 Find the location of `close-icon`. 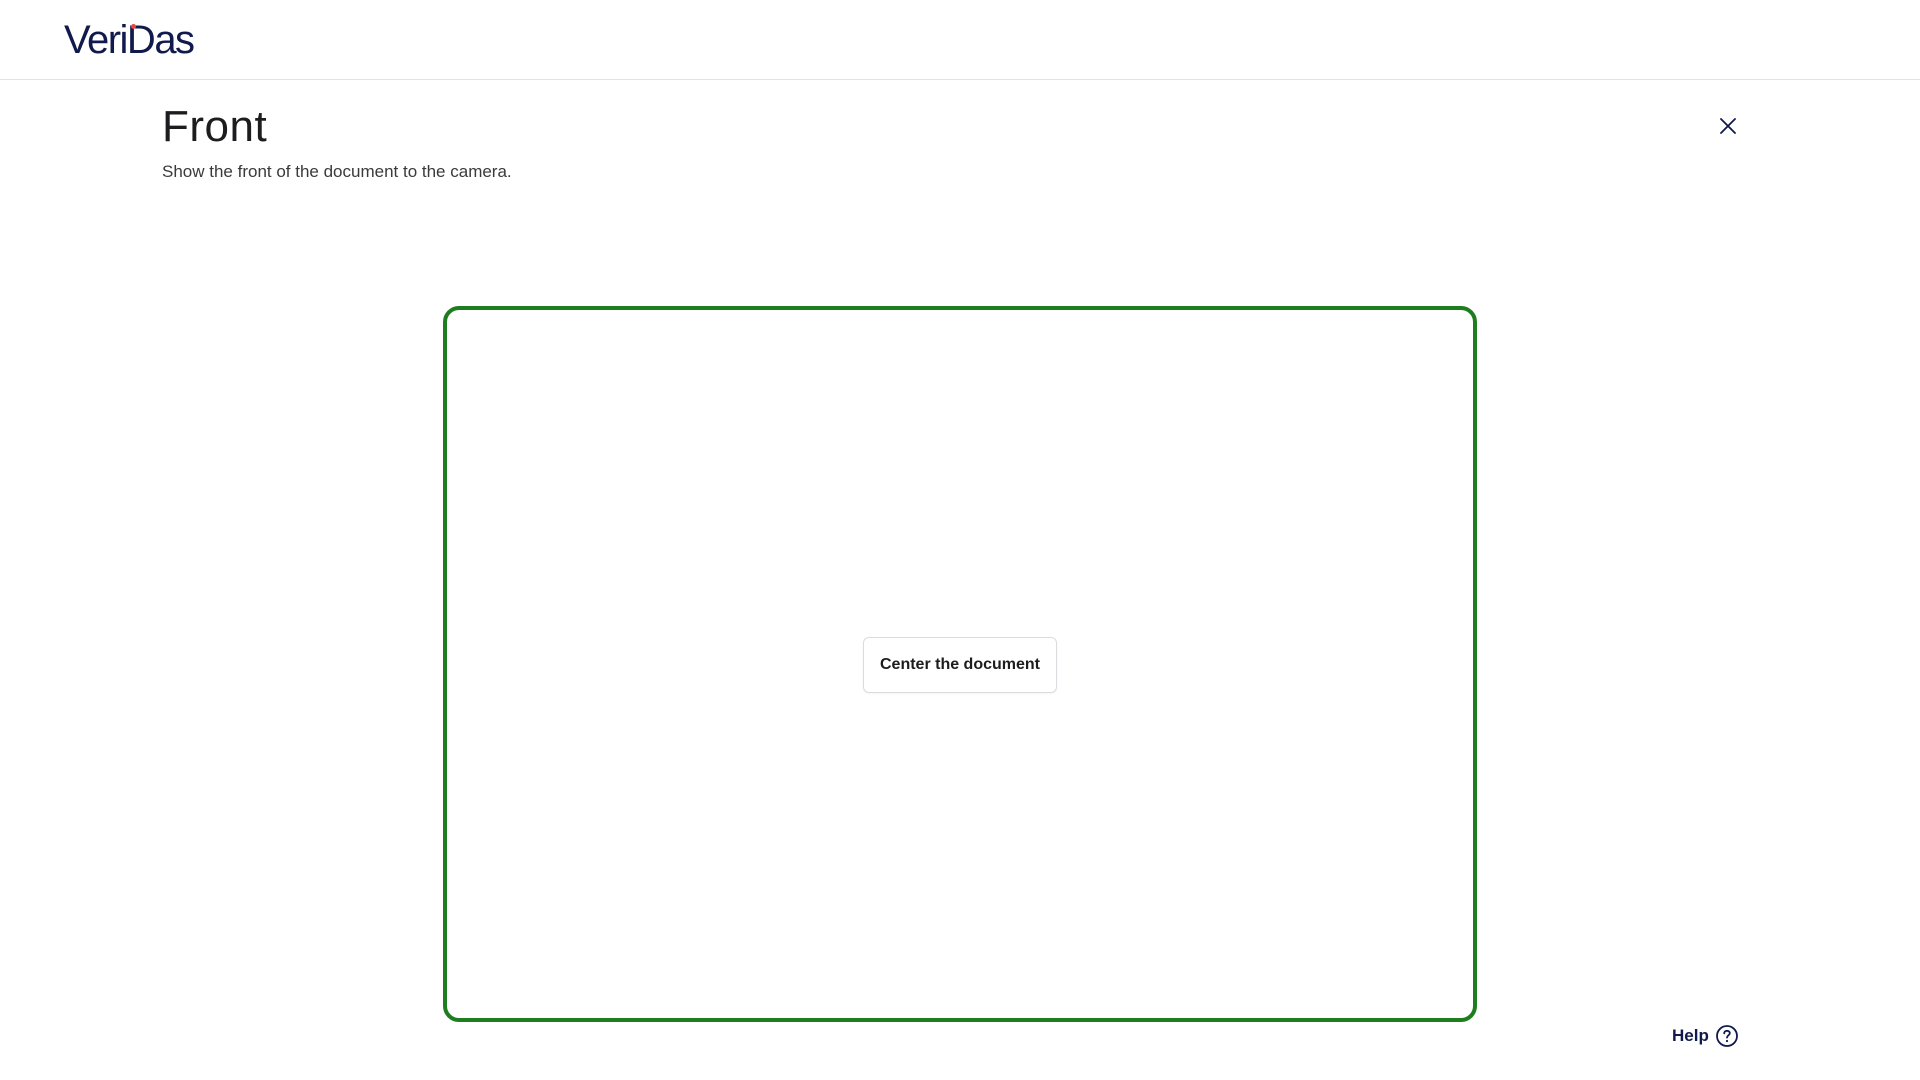

close-icon is located at coordinates (1728, 126).